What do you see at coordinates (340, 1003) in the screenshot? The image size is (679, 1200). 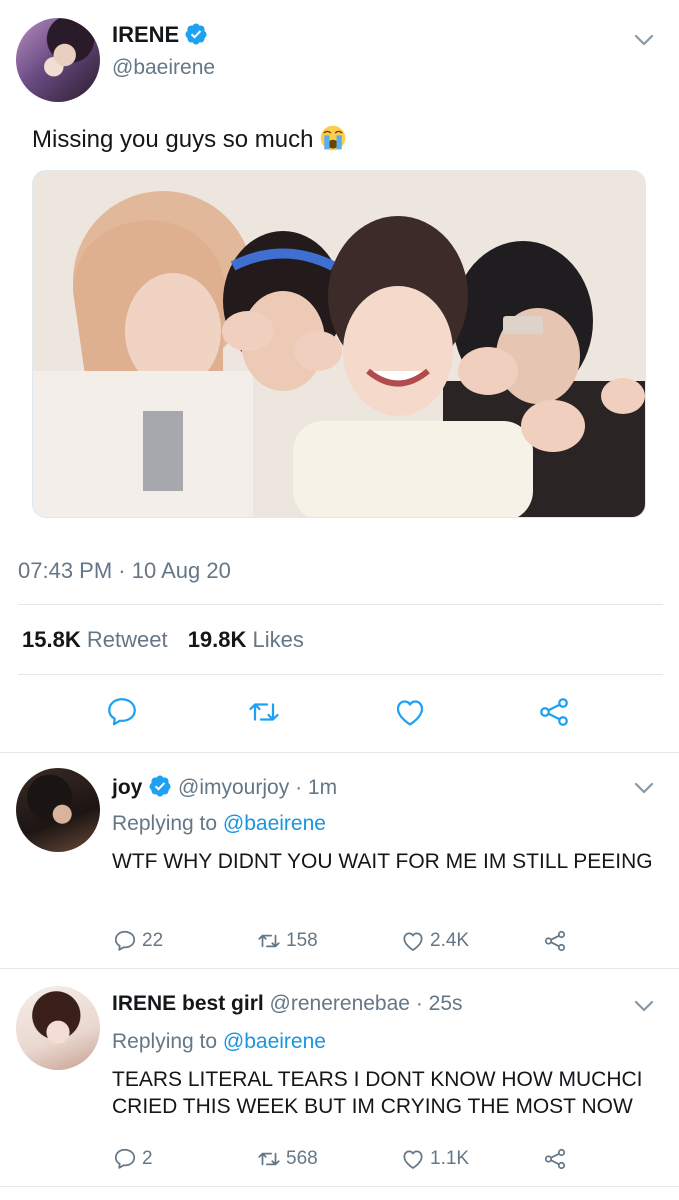 I see `reply-author-handle: @renerenebae` at bounding box center [340, 1003].